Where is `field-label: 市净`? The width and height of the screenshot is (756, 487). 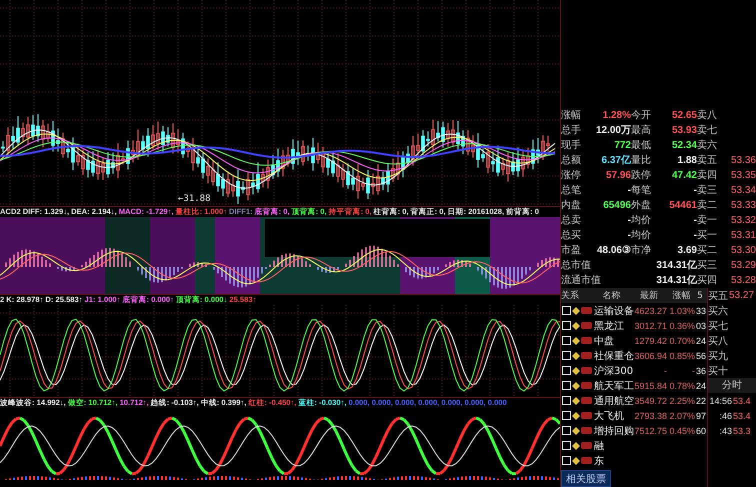
field-label: 市净 is located at coordinates (641, 251).